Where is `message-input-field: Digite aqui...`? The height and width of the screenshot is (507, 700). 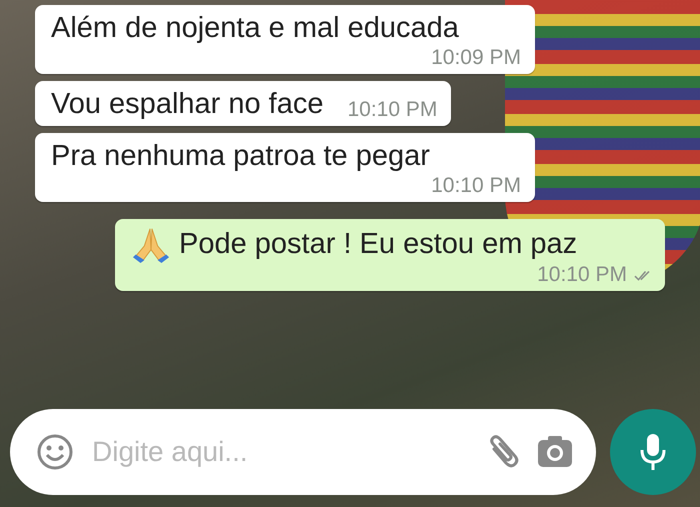
message-input-field: Digite aqui... is located at coordinates (303, 452).